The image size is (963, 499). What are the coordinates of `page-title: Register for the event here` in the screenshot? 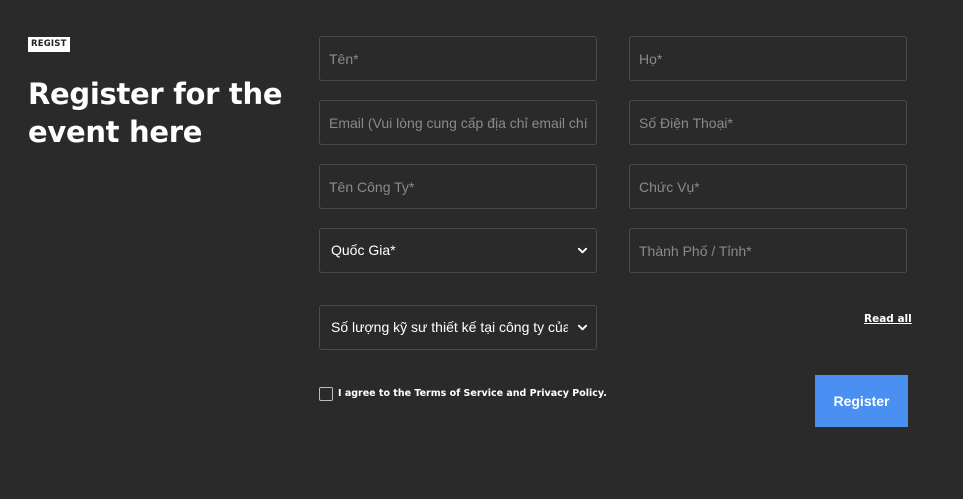 It's located at (155, 113).